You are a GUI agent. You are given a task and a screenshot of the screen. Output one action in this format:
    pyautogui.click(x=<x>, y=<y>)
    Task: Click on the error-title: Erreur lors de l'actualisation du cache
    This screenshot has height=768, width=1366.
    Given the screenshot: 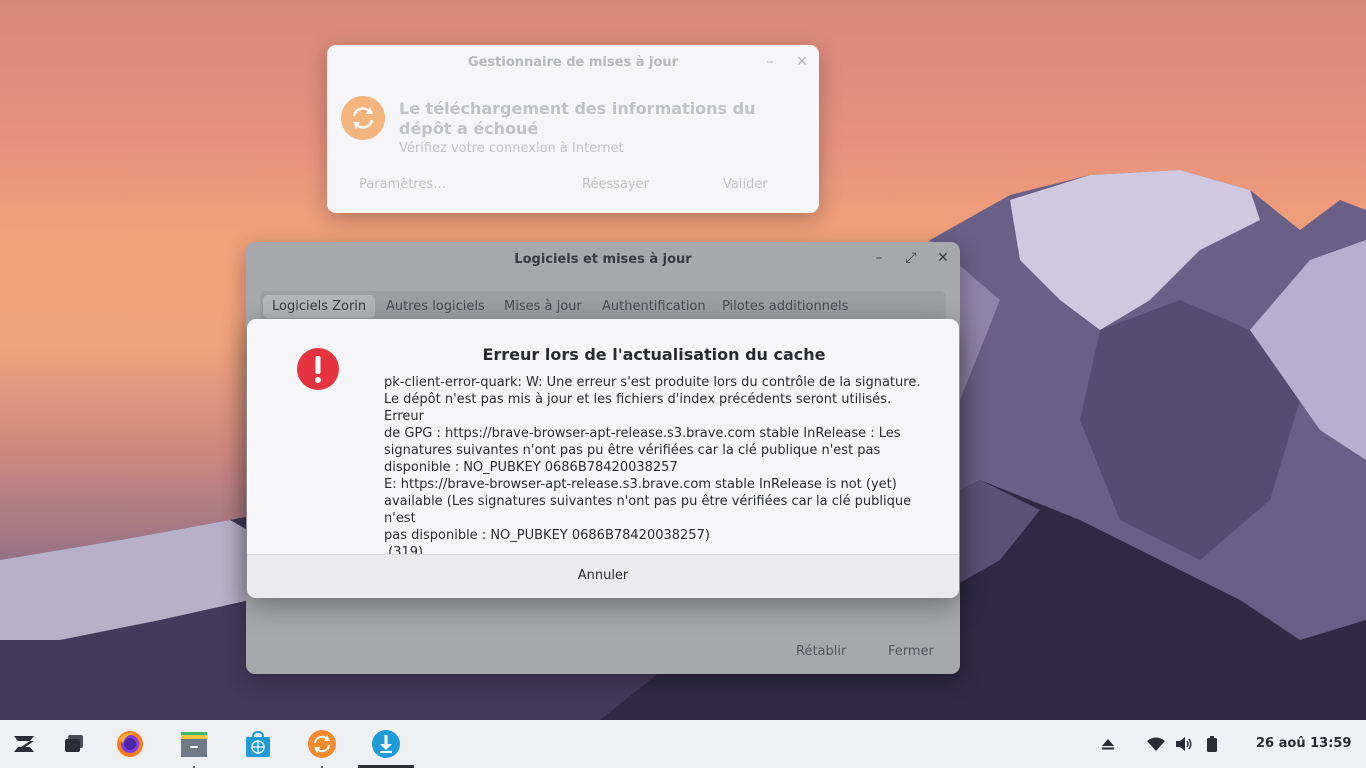 What is the action you would take?
    pyautogui.click(x=654, y=354)
    